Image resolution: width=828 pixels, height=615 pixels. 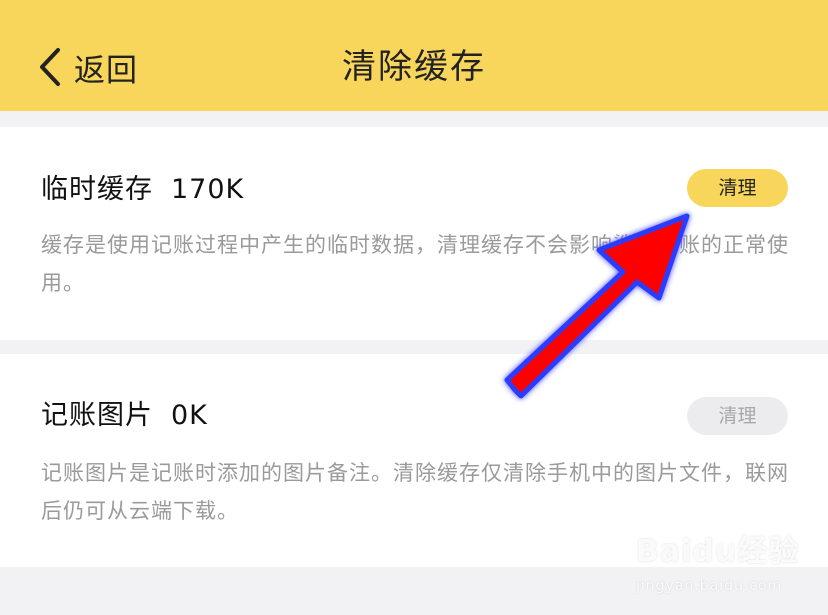 I want to click on bill-images-label: 记账图片, so click(x=97, y=415).